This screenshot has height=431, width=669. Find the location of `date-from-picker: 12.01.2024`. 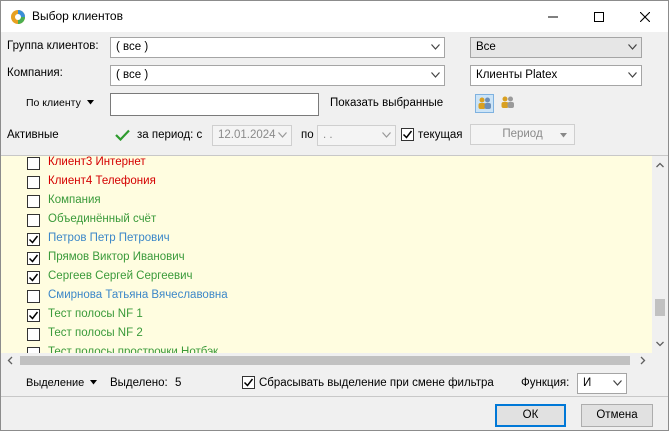

date-from-picker: 12.01.2024 is located at coordinates (252, 135).